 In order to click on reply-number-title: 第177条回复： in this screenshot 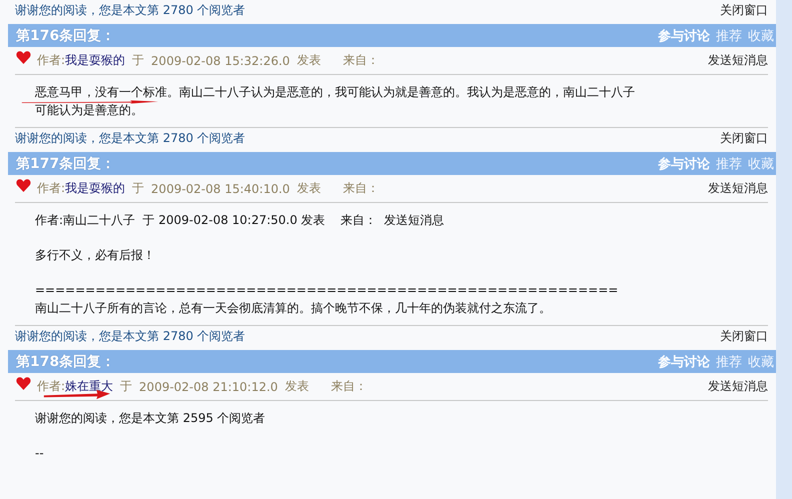, I will do `click(66, 163)`.